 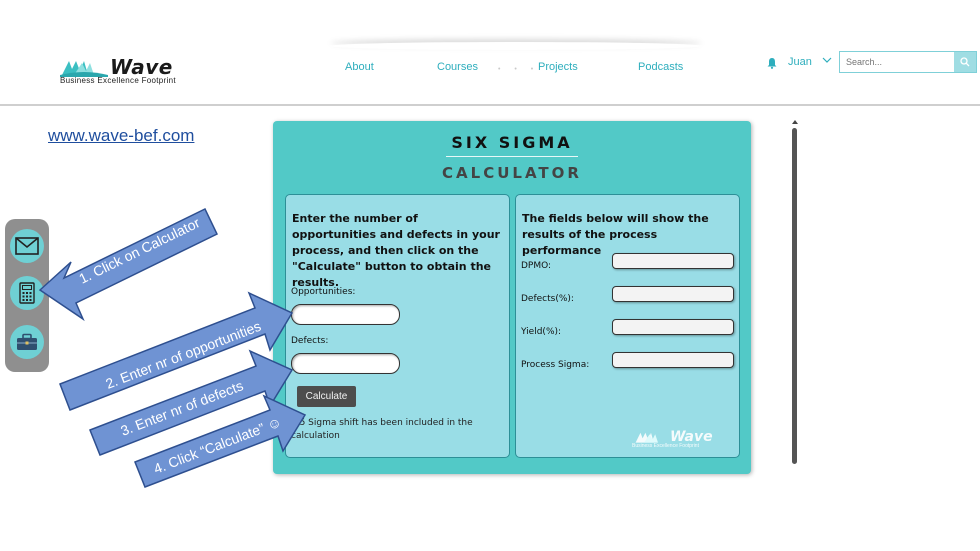 What do you see at coordinates (547, 299) in the screenshot?
I see `defects-percent-label: Defects(%):` at bounding box center [547, 299].